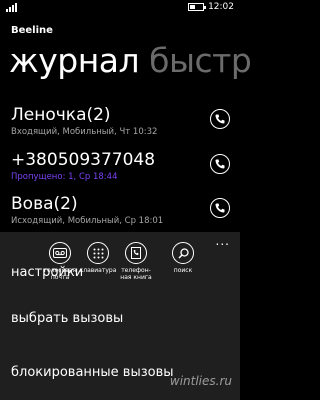  What do you see at coordinates (197, 7) in the screenshot?
I see `battery-icon` at bounding box center [197, 7].